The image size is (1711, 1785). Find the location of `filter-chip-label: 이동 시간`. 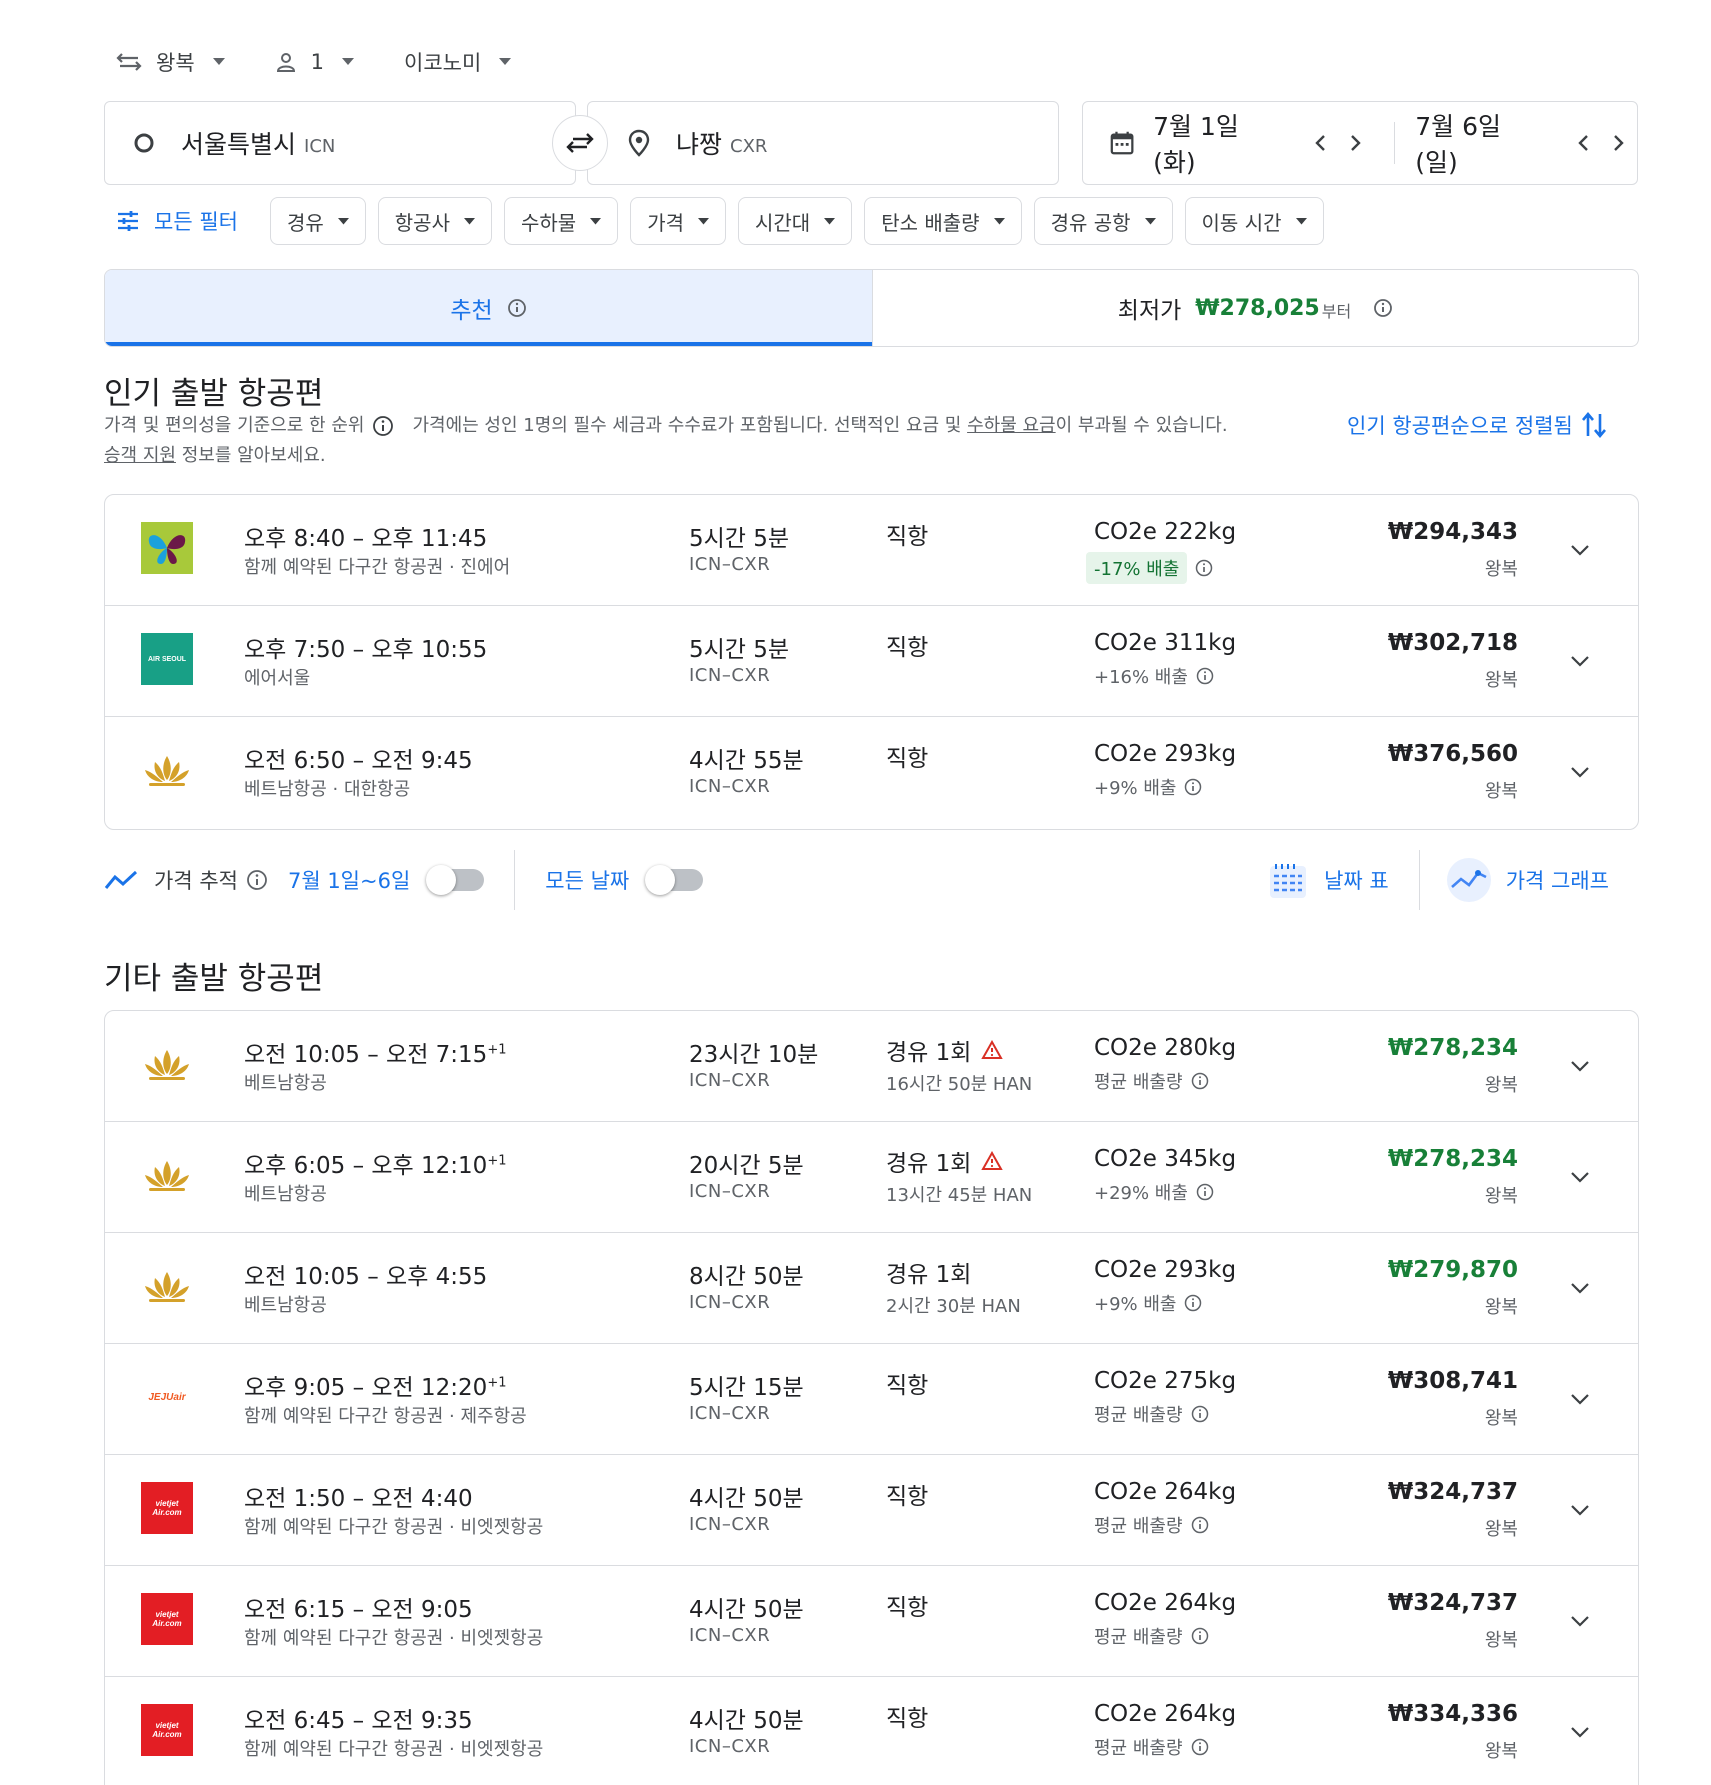

filter-chip-label: 이동 시간 is located at coordinates (1241, 222).